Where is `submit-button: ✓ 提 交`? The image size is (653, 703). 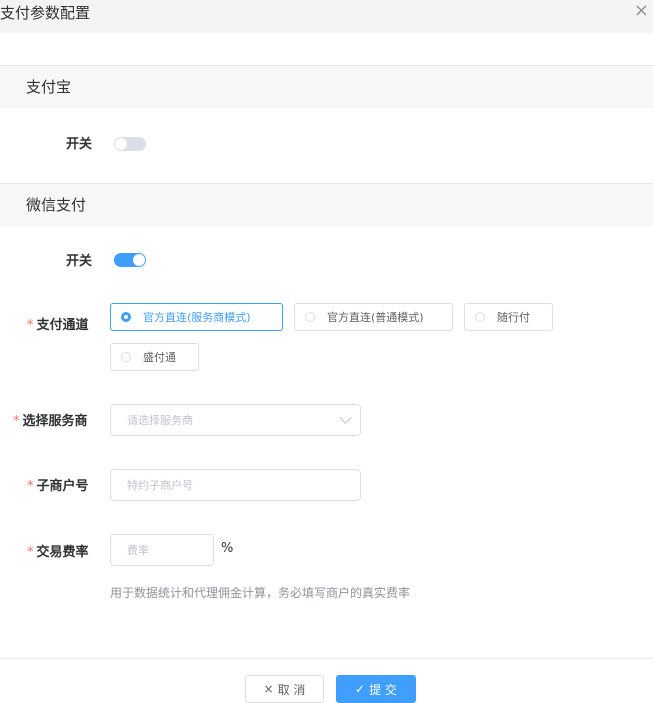 submit-button: ✓ 提 交 is located at coordinates (376, 689).